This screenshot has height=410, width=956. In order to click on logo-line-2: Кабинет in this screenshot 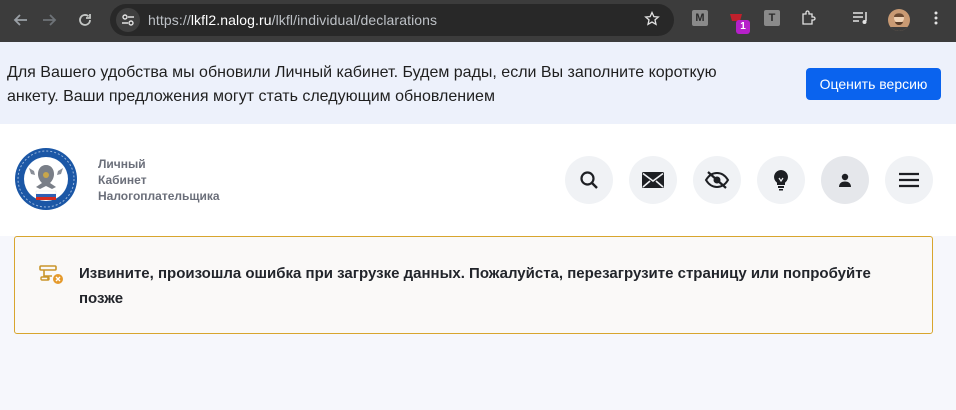, I will do `click(122, 180)`.